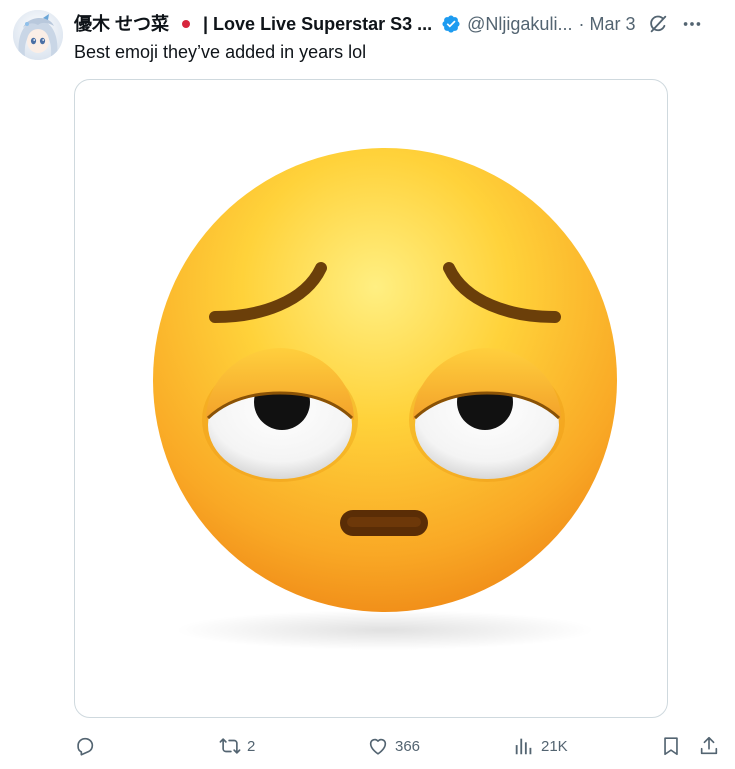 The image size is (735, 769). Describe the element at coordinates (540, 746) in the screenshot. I see `views-button: 21K` at that location.